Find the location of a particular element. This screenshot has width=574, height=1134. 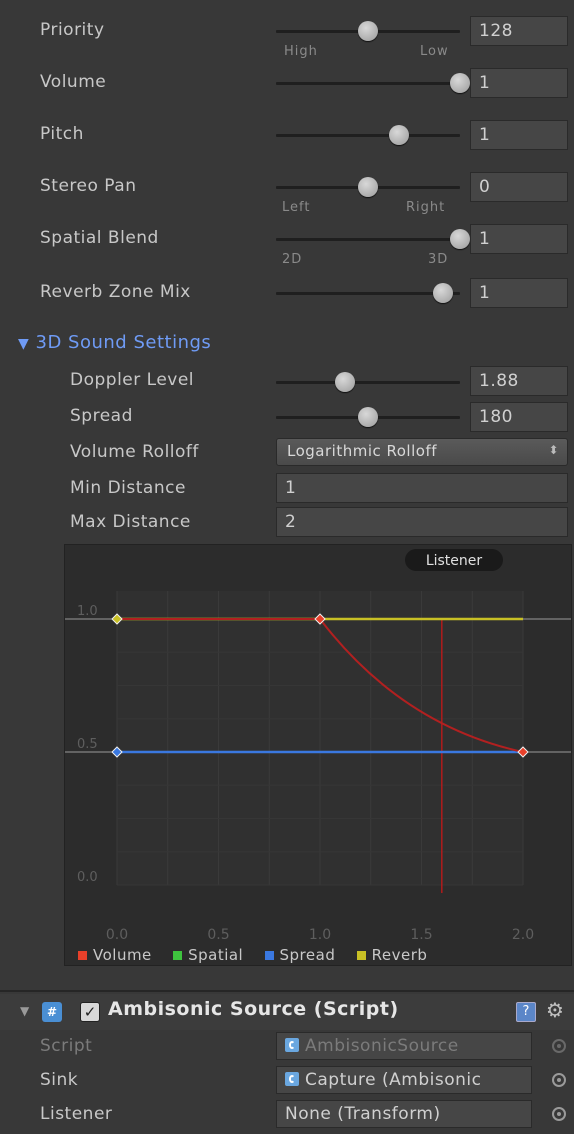

reverb-zone-mix-slider-knob is located at coordinates (443, 293).